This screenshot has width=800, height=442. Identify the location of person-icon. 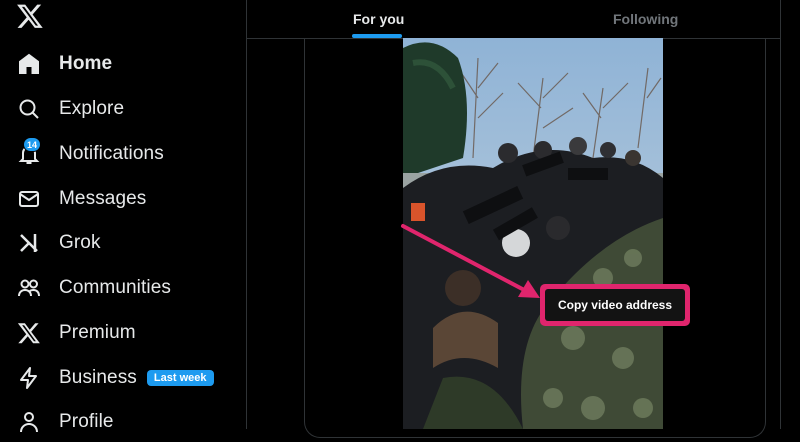
(29, 422).